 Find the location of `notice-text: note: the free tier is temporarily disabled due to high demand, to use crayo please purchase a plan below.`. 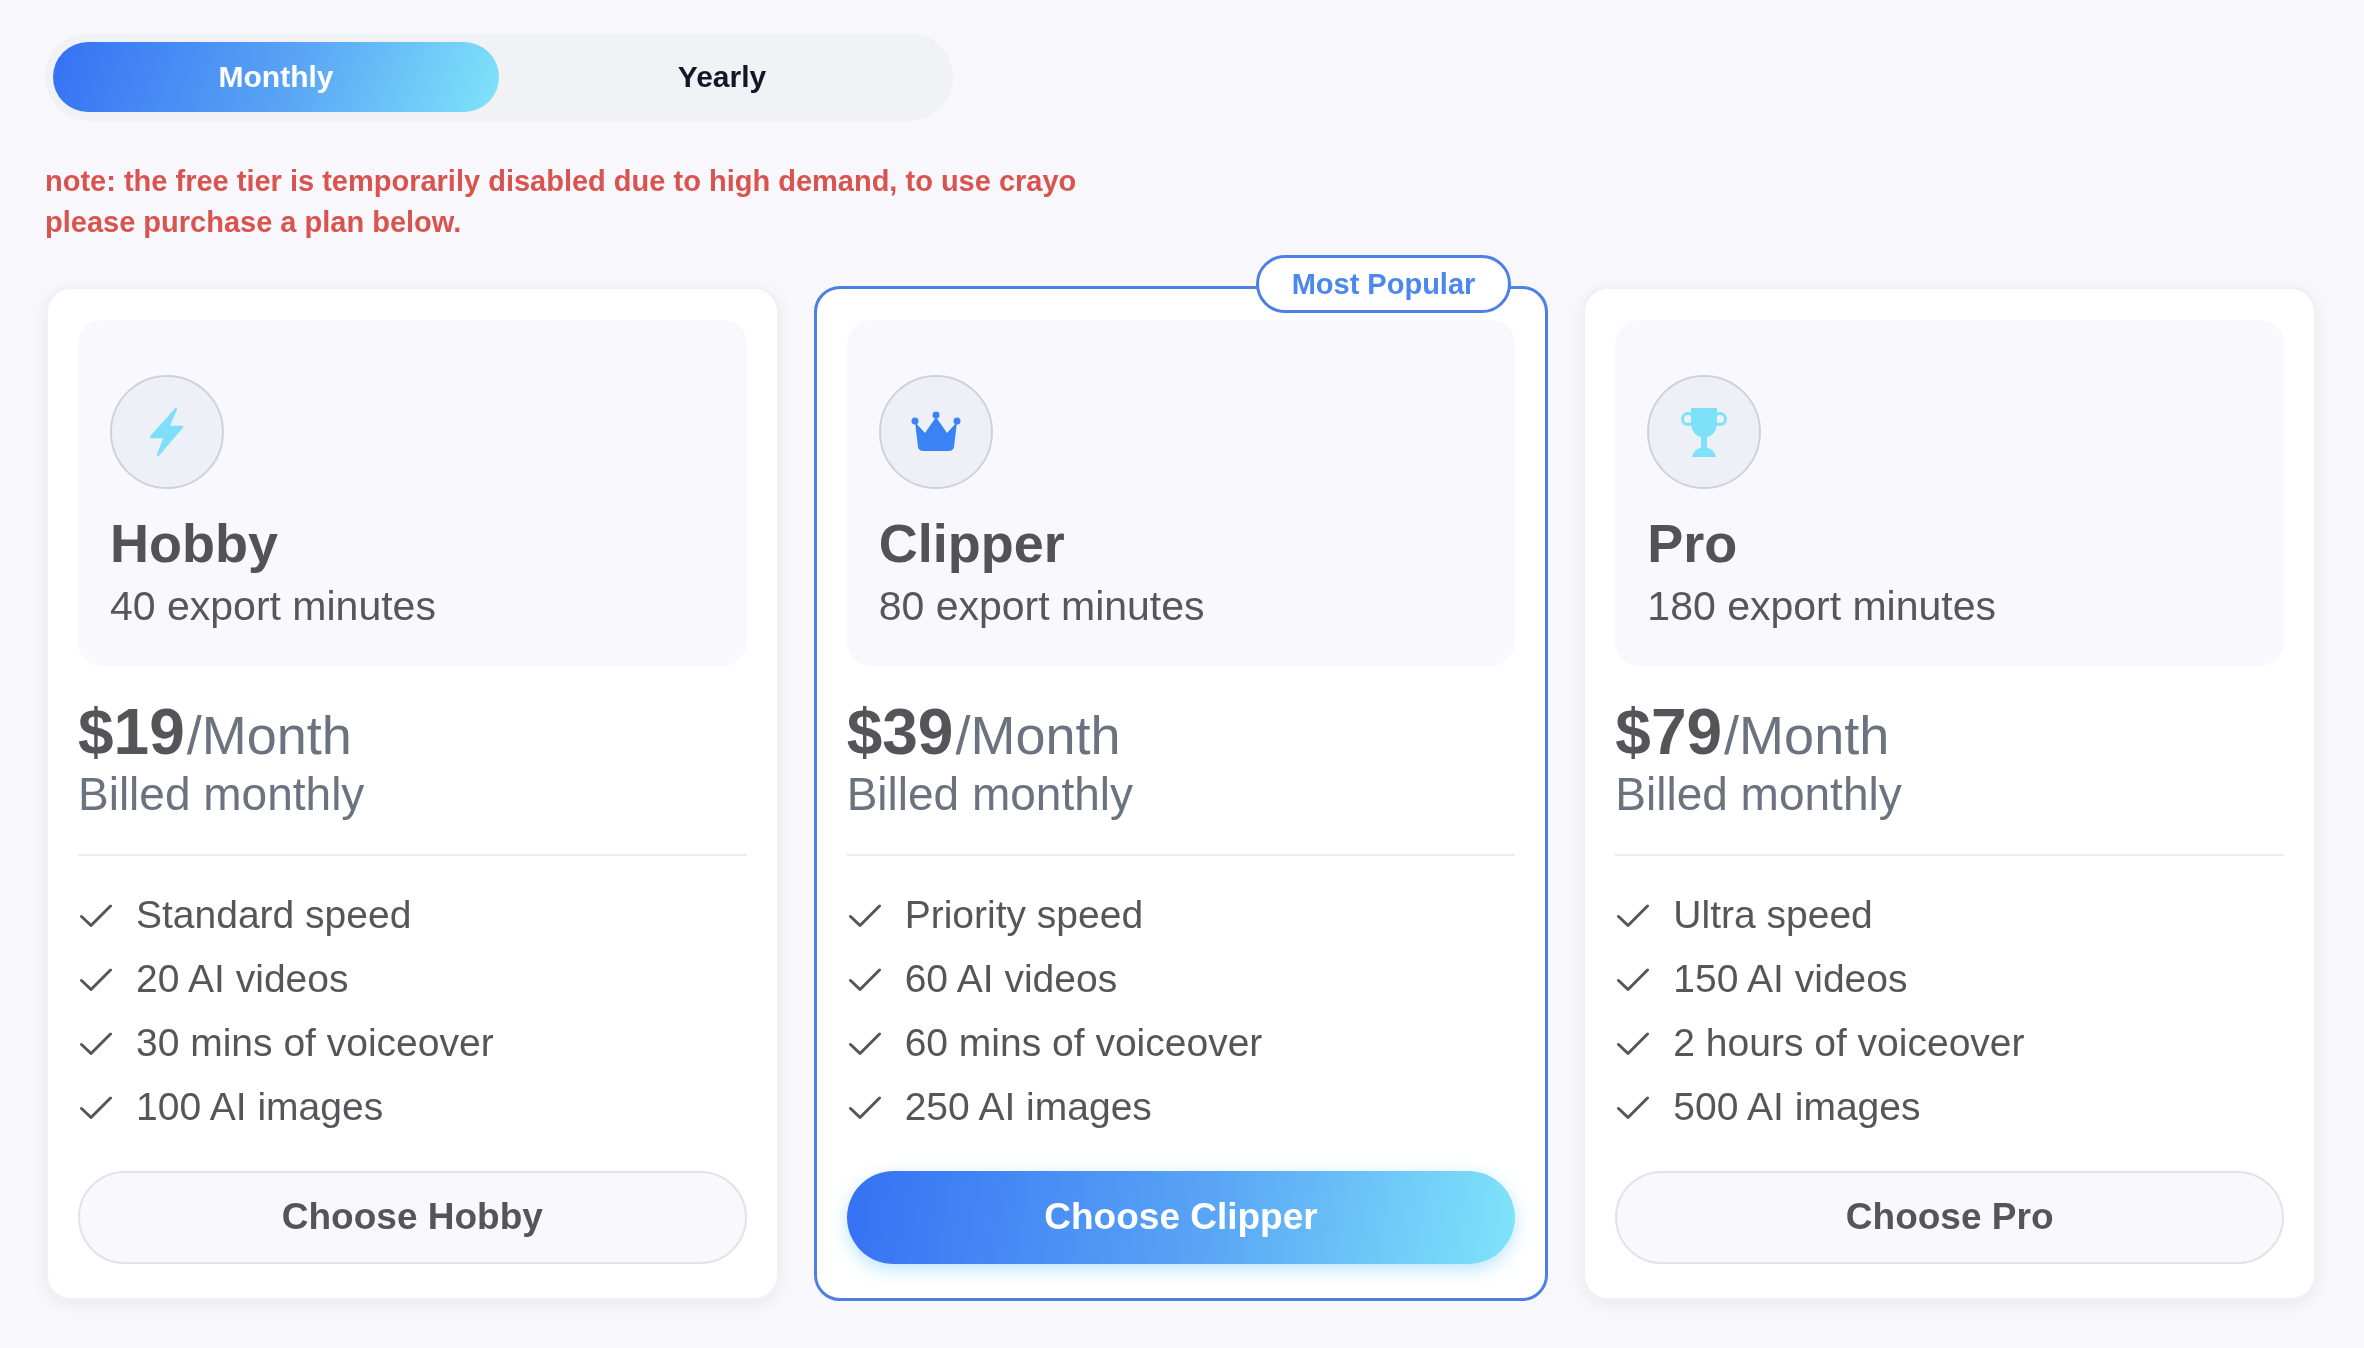

notice-text: note: the free tier is temporarily disabled due to high demand, to use crayo please purchase a plan below. is located at coordinates (561, 202).